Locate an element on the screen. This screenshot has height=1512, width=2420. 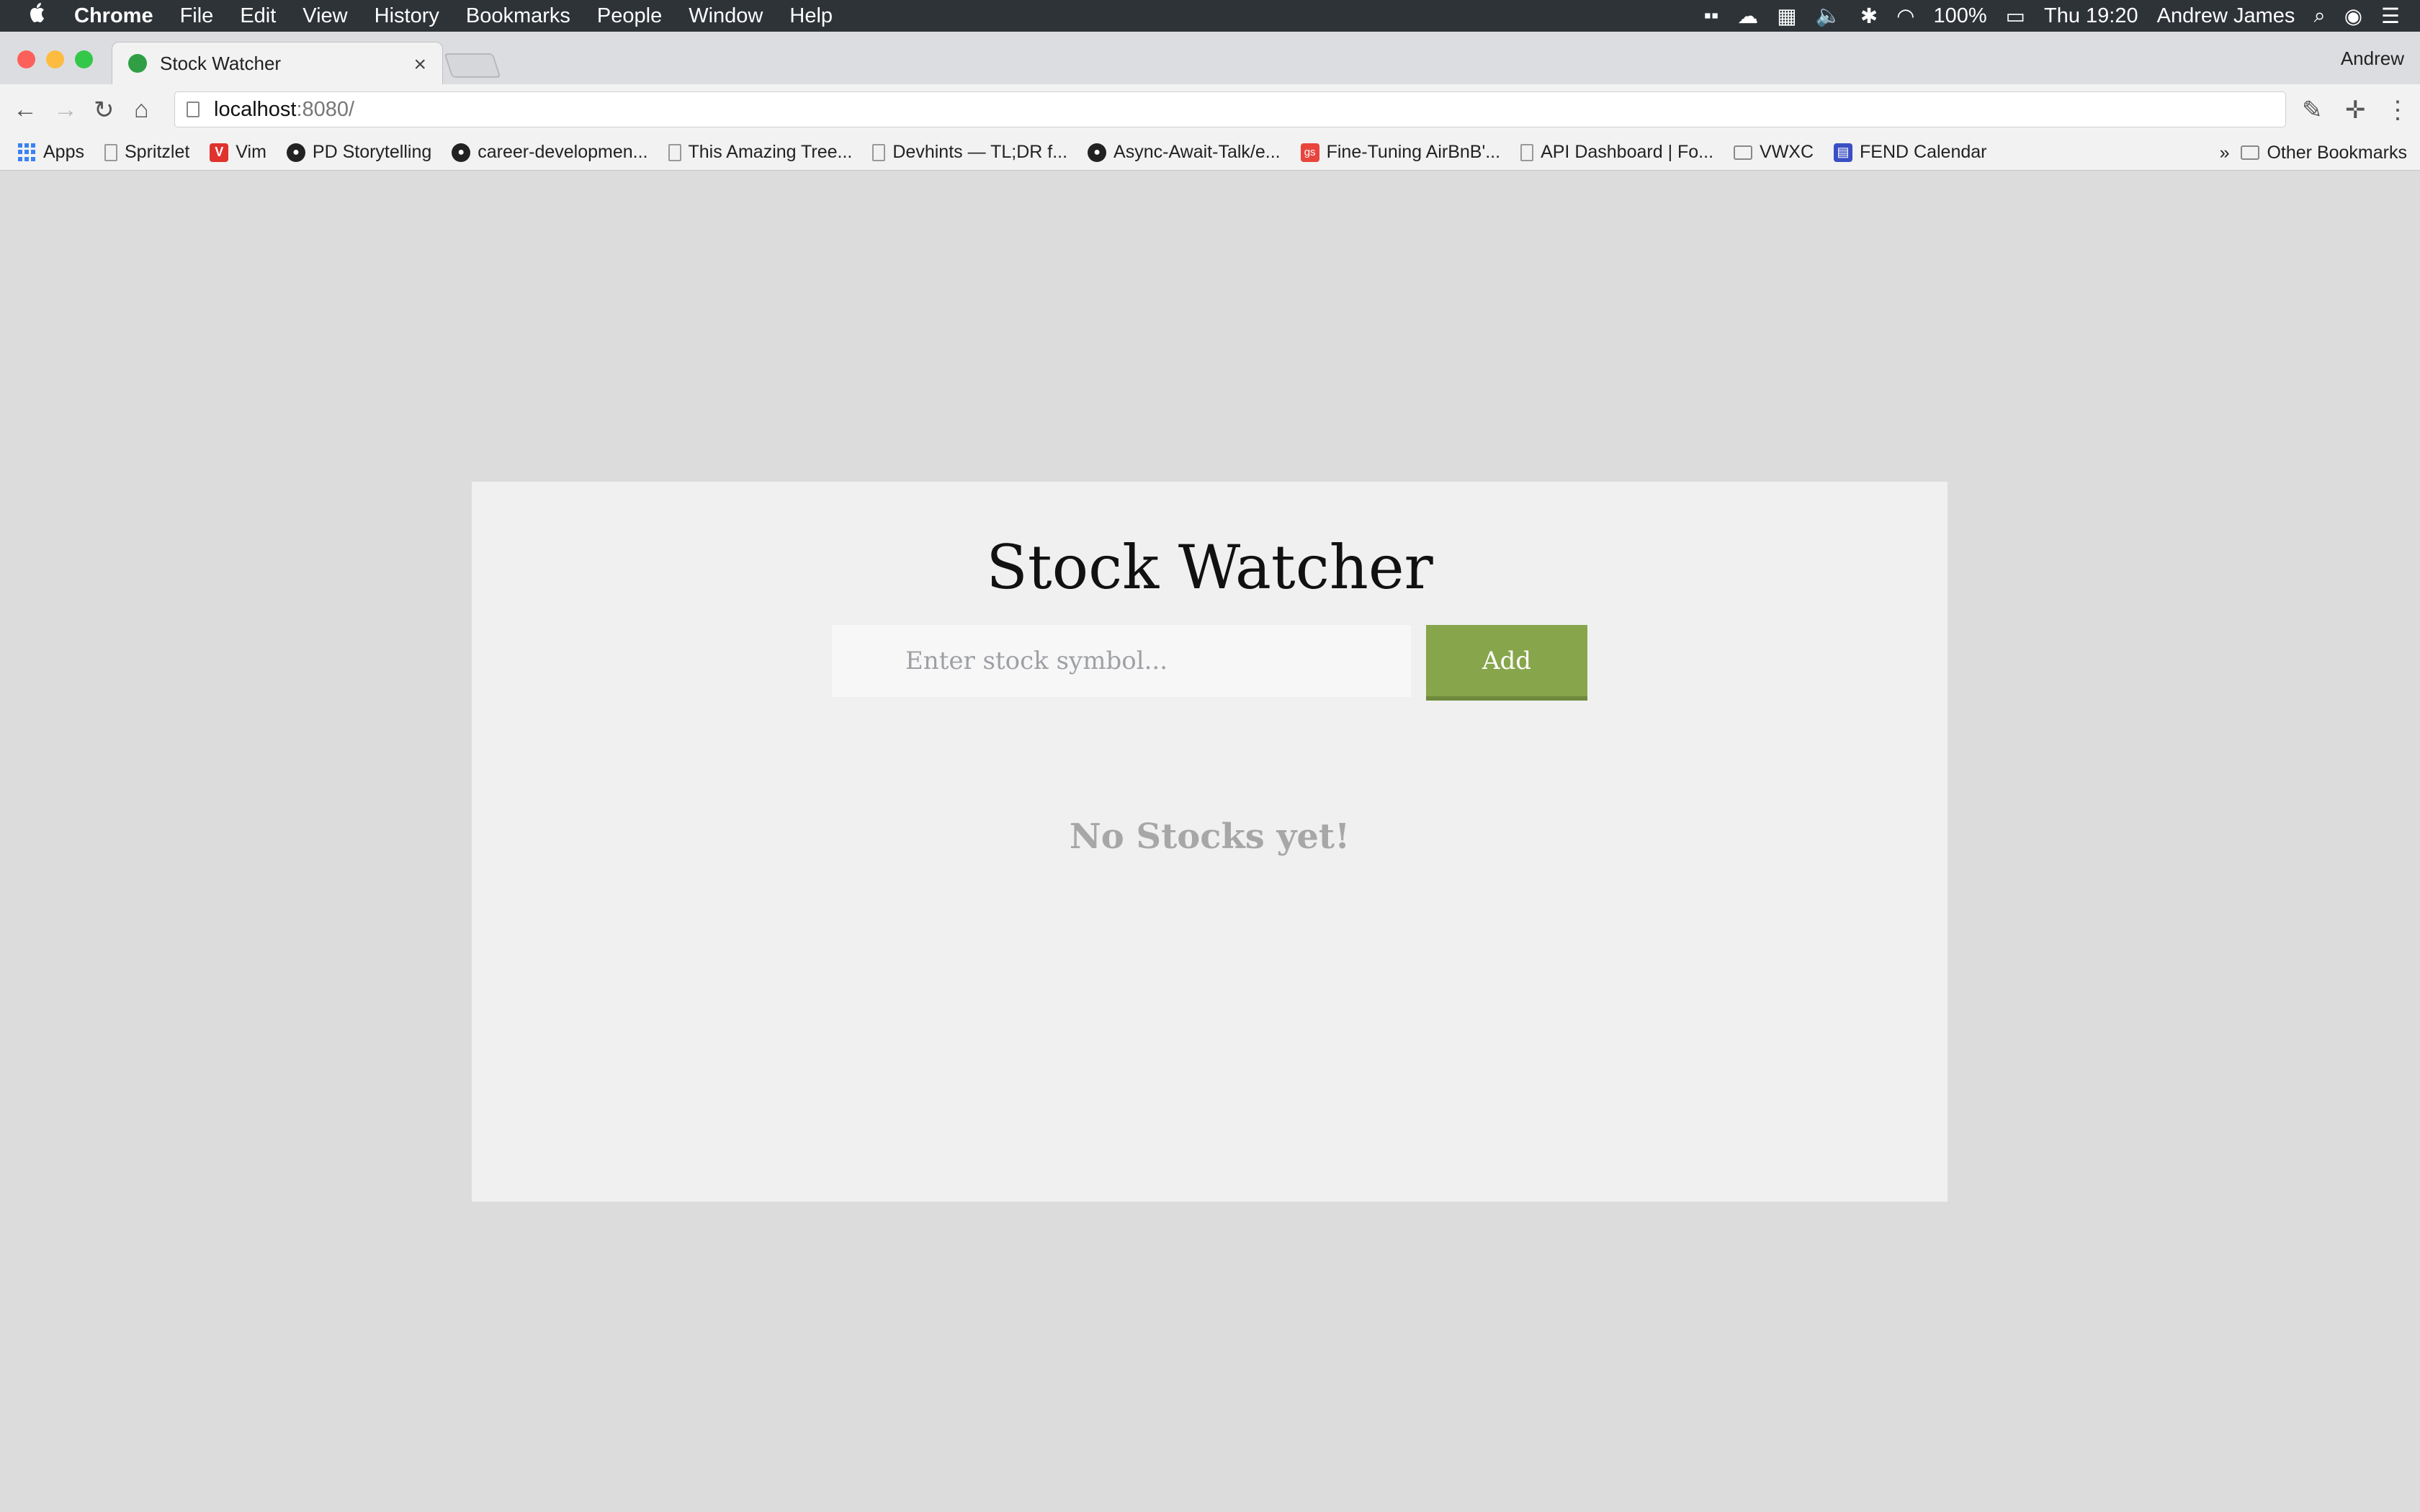
apple-menu-icon is located at coordinates (37, 15).